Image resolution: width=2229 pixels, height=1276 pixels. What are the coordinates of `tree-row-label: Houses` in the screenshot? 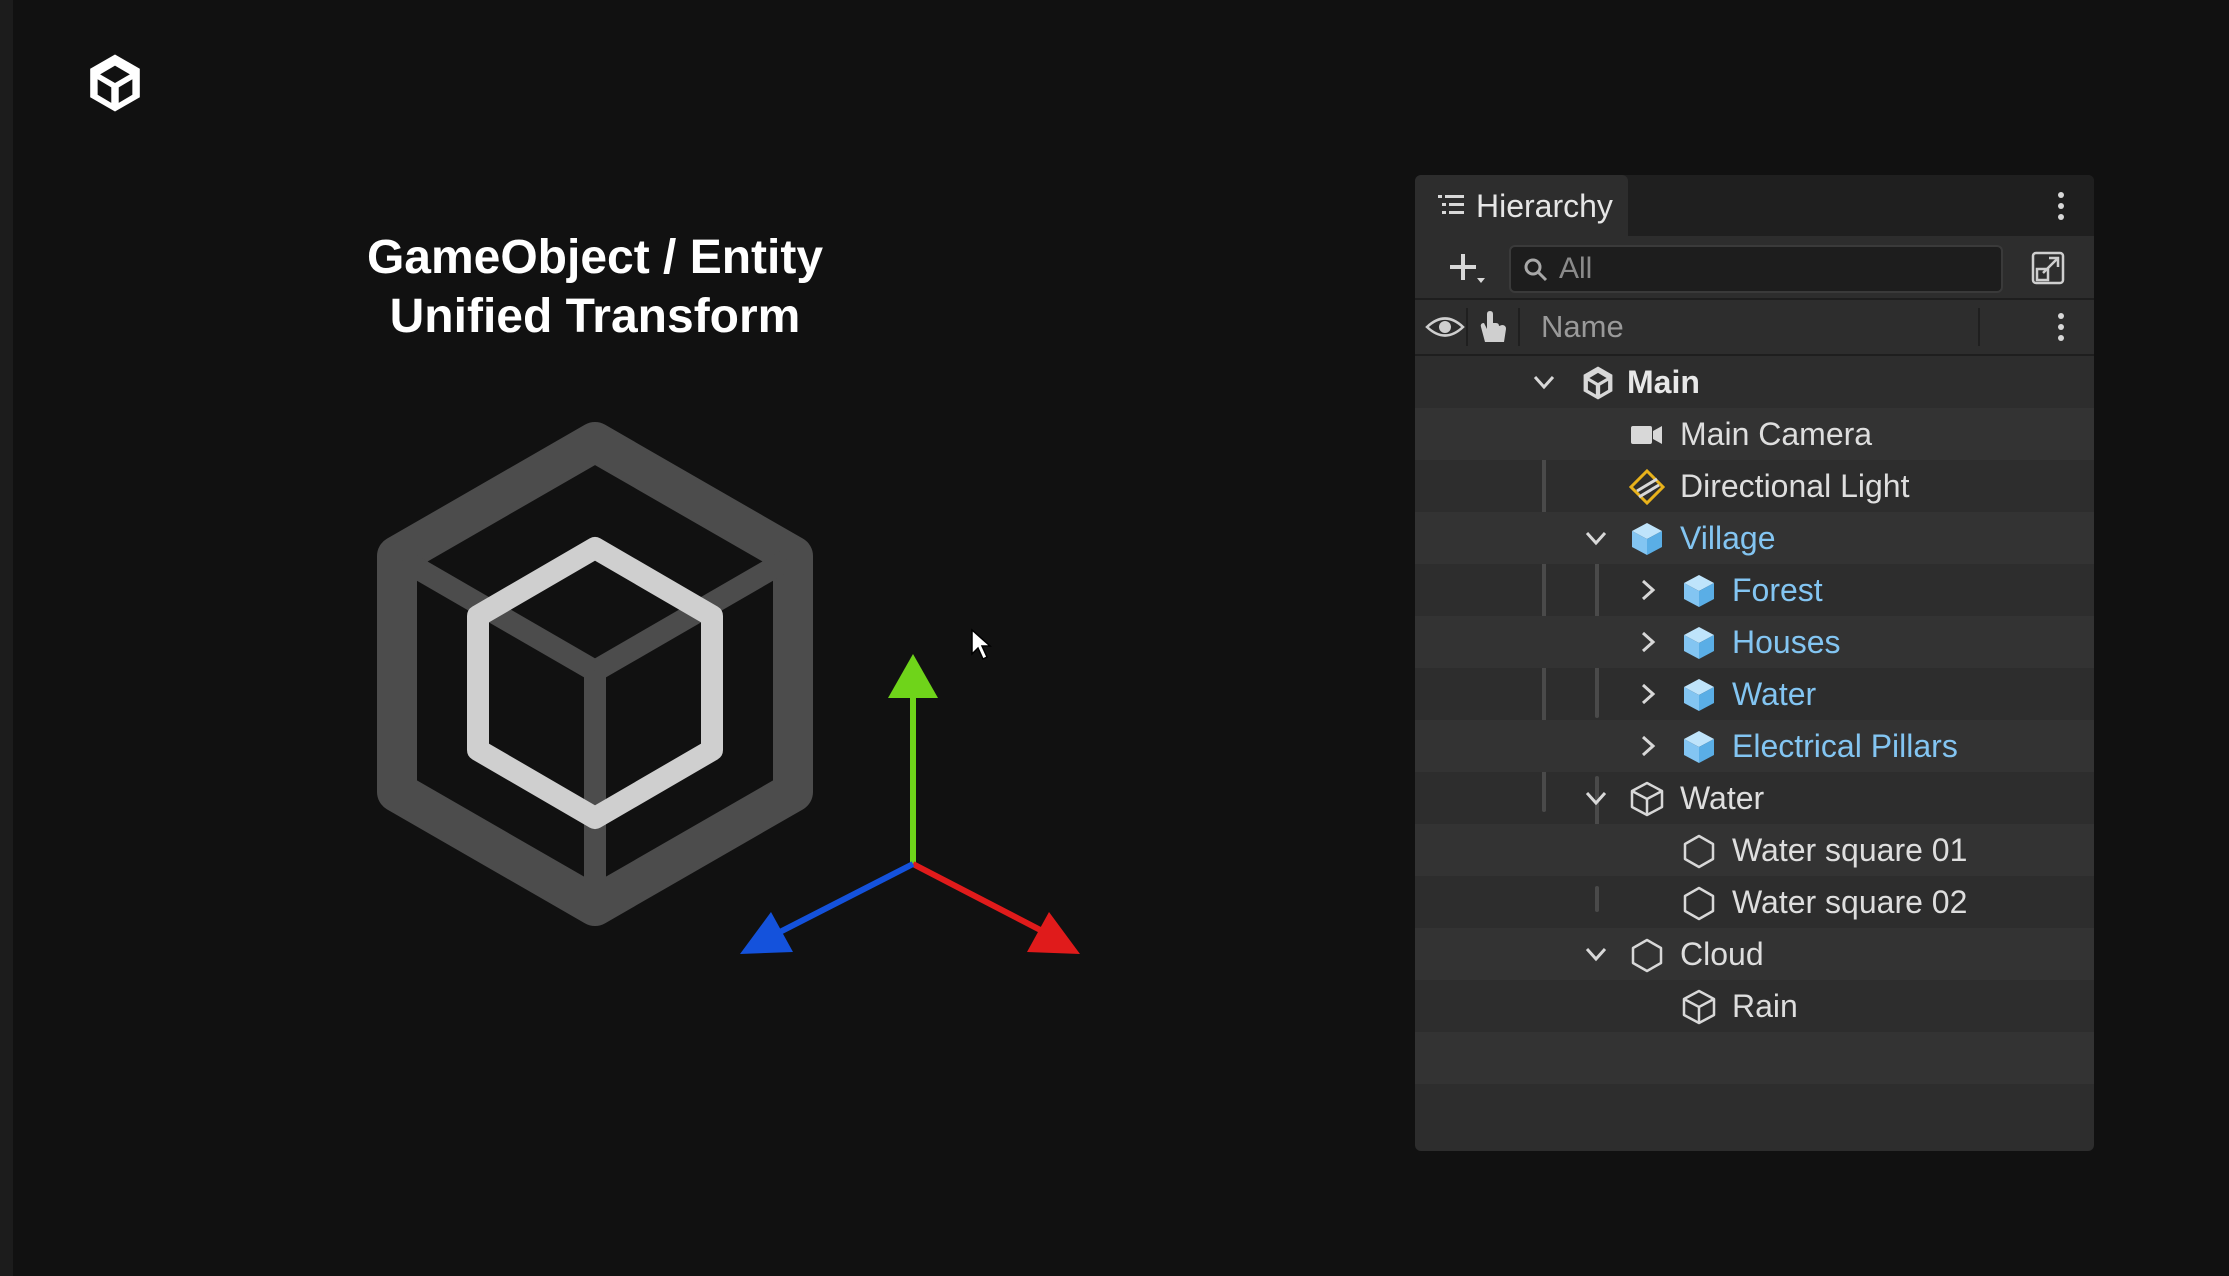 It's located at (1786, 642).